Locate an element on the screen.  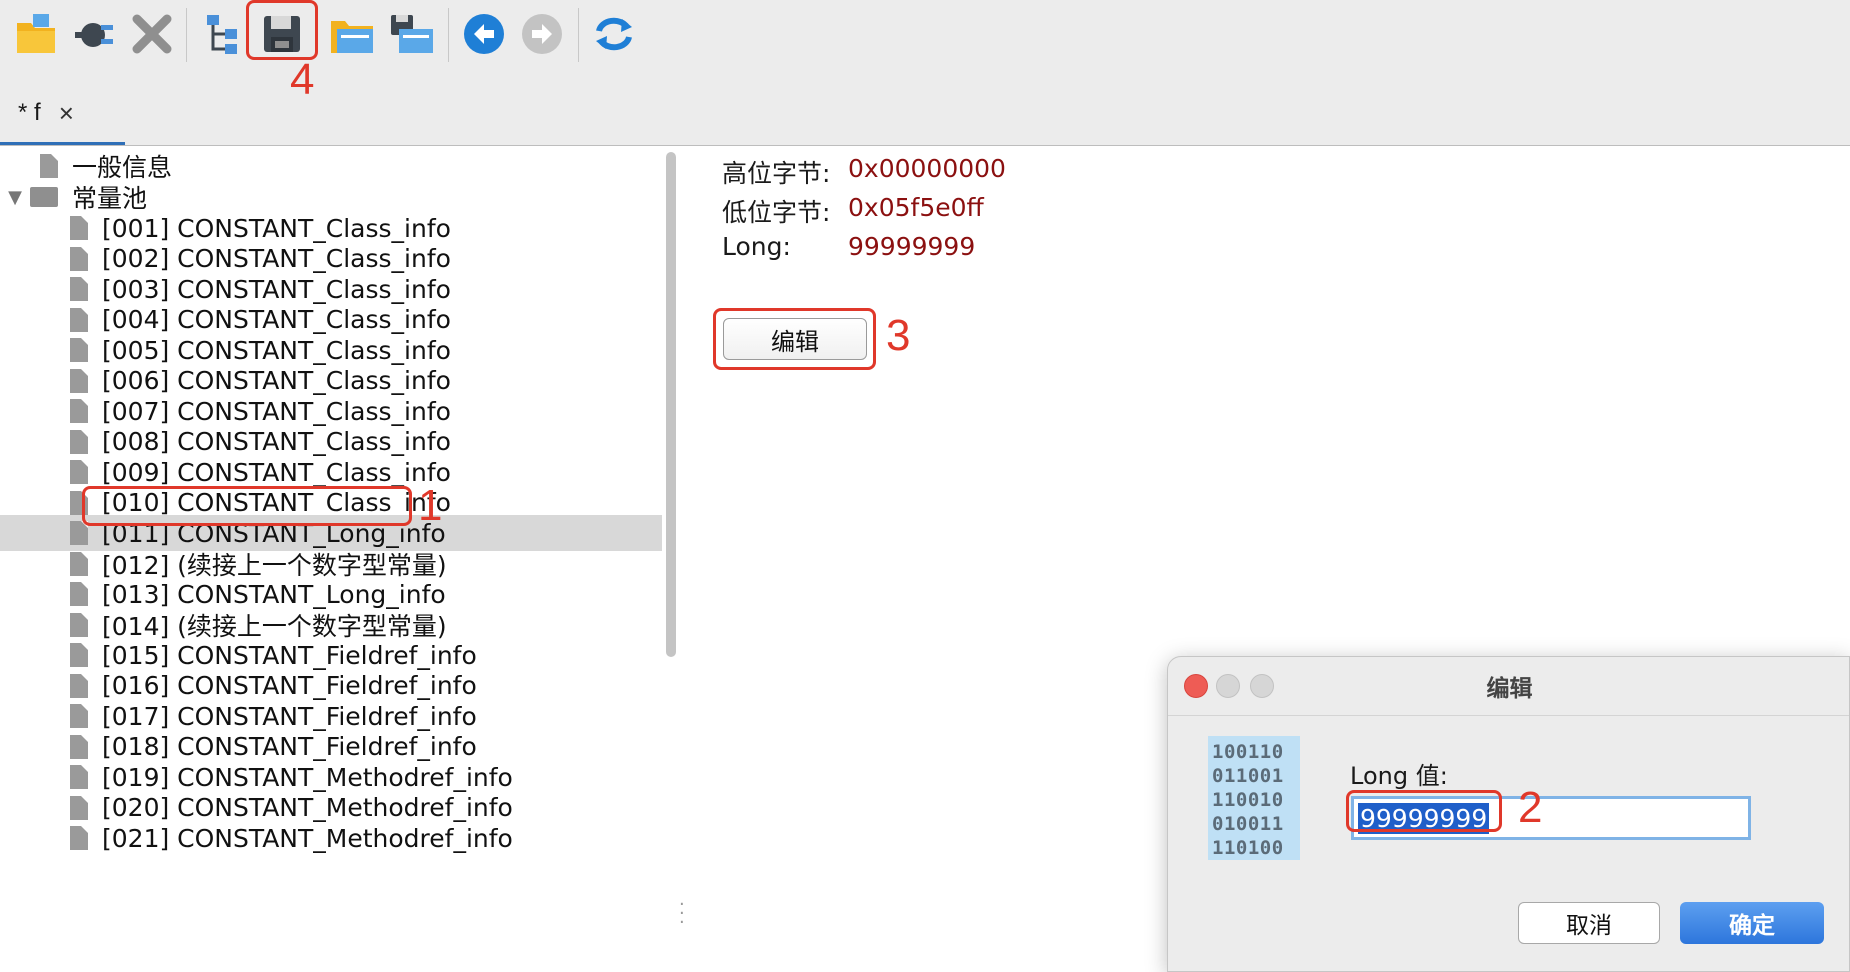
constant-pool-item-label: [009] CONSTANT_Class_info is located at coordinates (276, 472).